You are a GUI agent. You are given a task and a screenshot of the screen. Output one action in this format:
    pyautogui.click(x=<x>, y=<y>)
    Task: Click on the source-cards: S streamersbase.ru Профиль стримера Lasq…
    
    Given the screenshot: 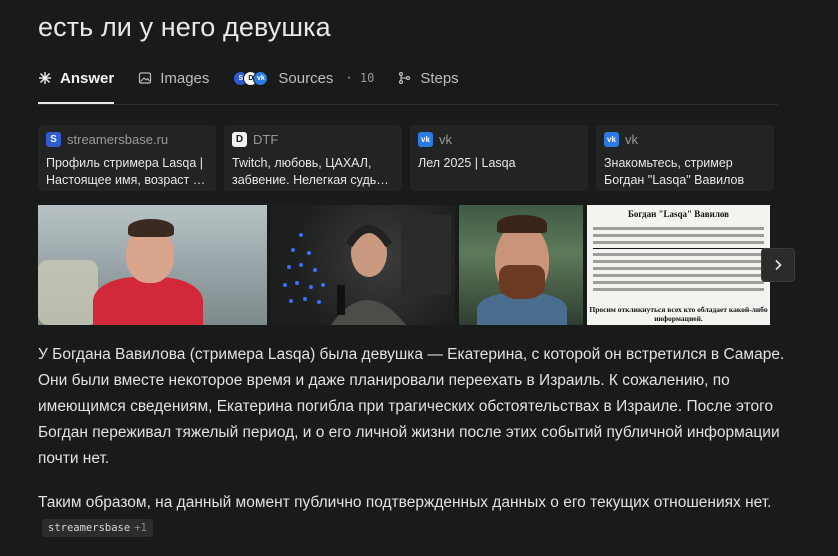 What is the action you would take?
    pyautogui.click(x=406, y=158)
    